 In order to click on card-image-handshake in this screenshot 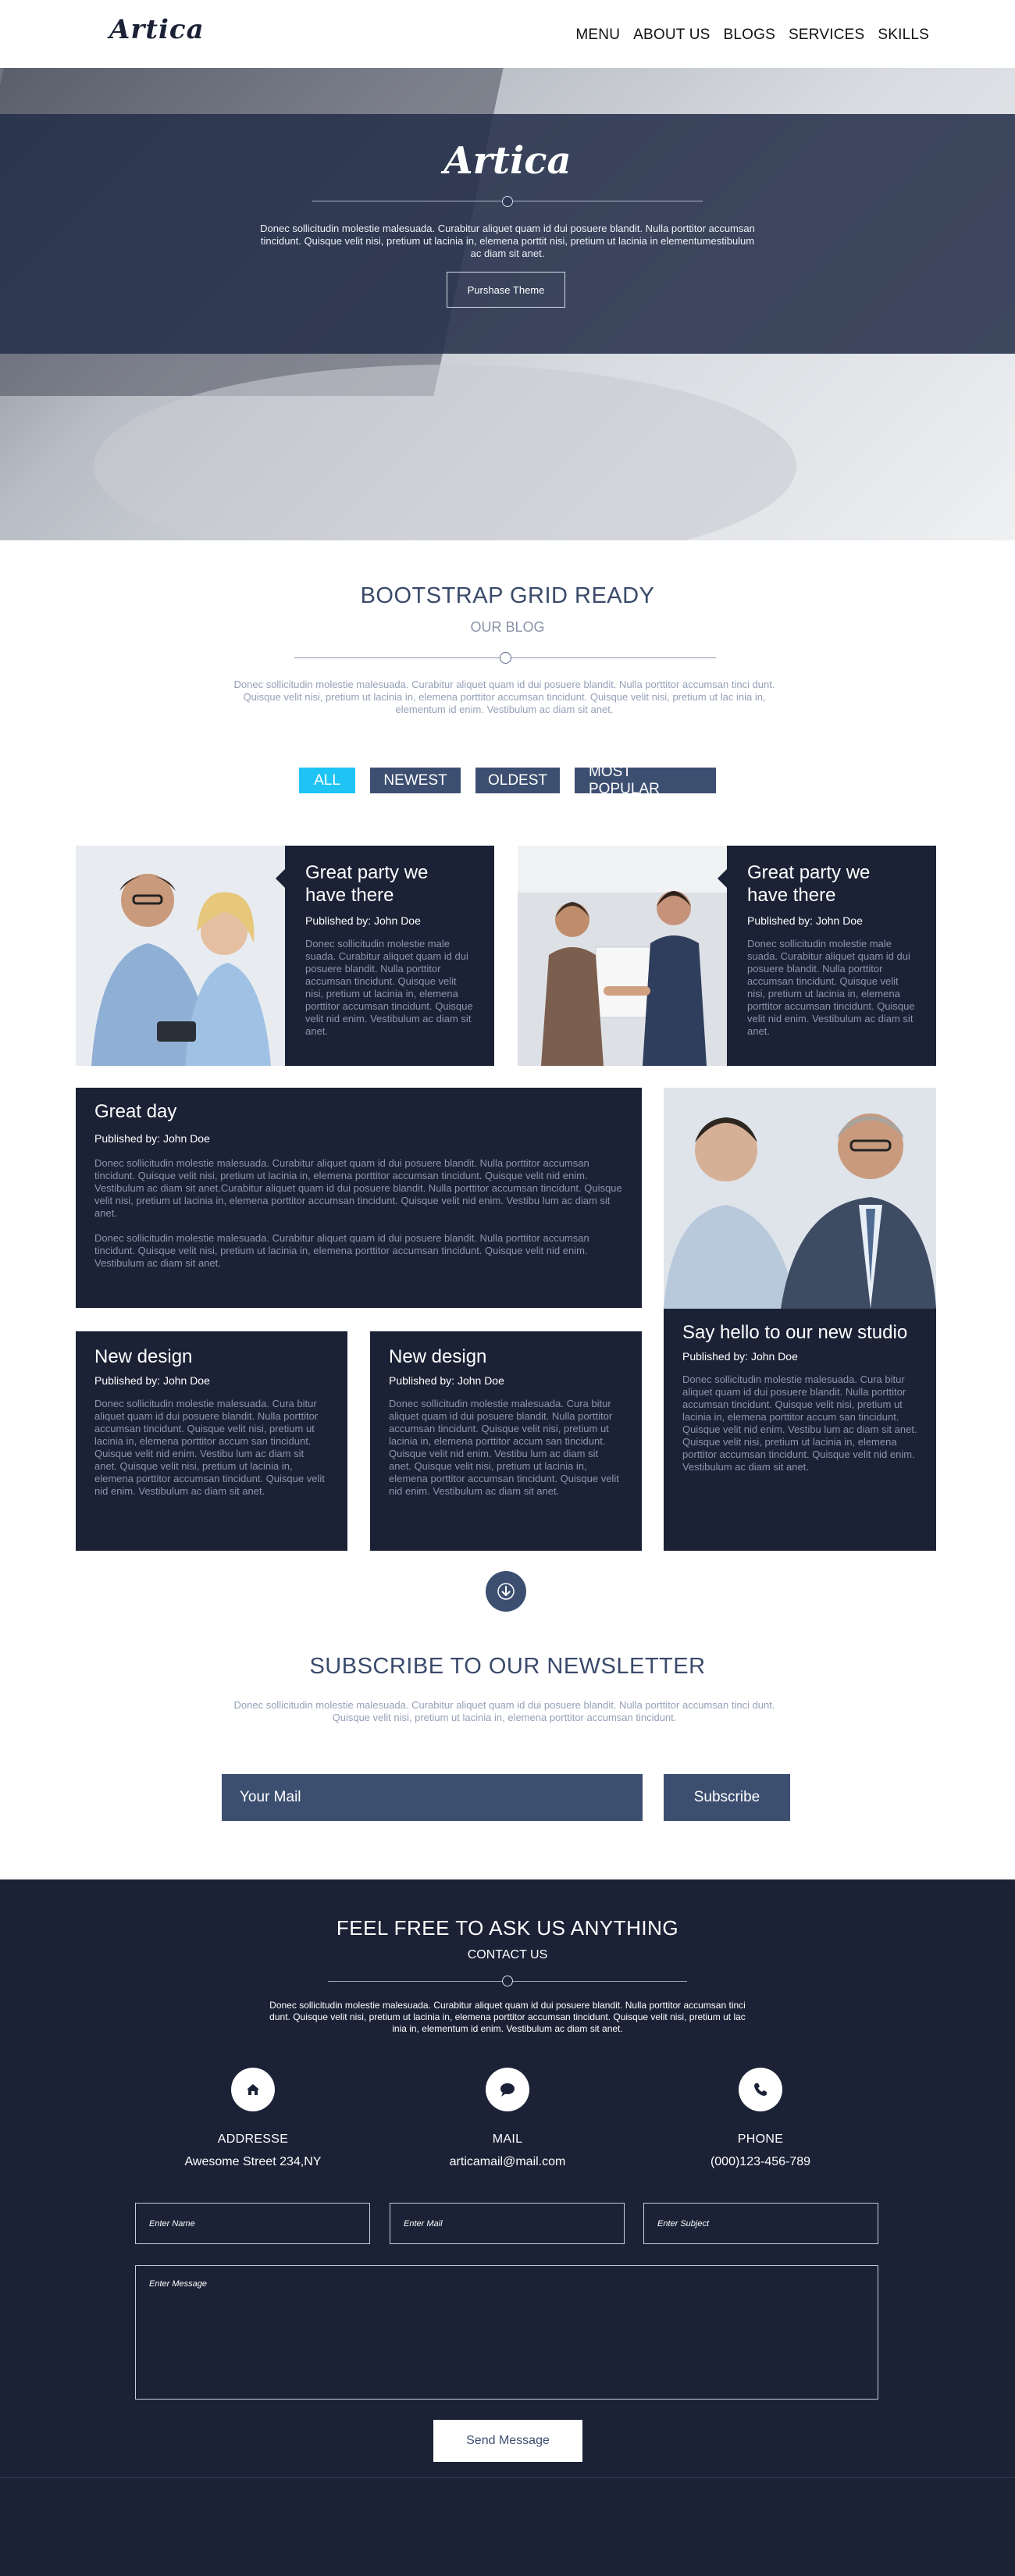, I will do `click(622, 956)`.